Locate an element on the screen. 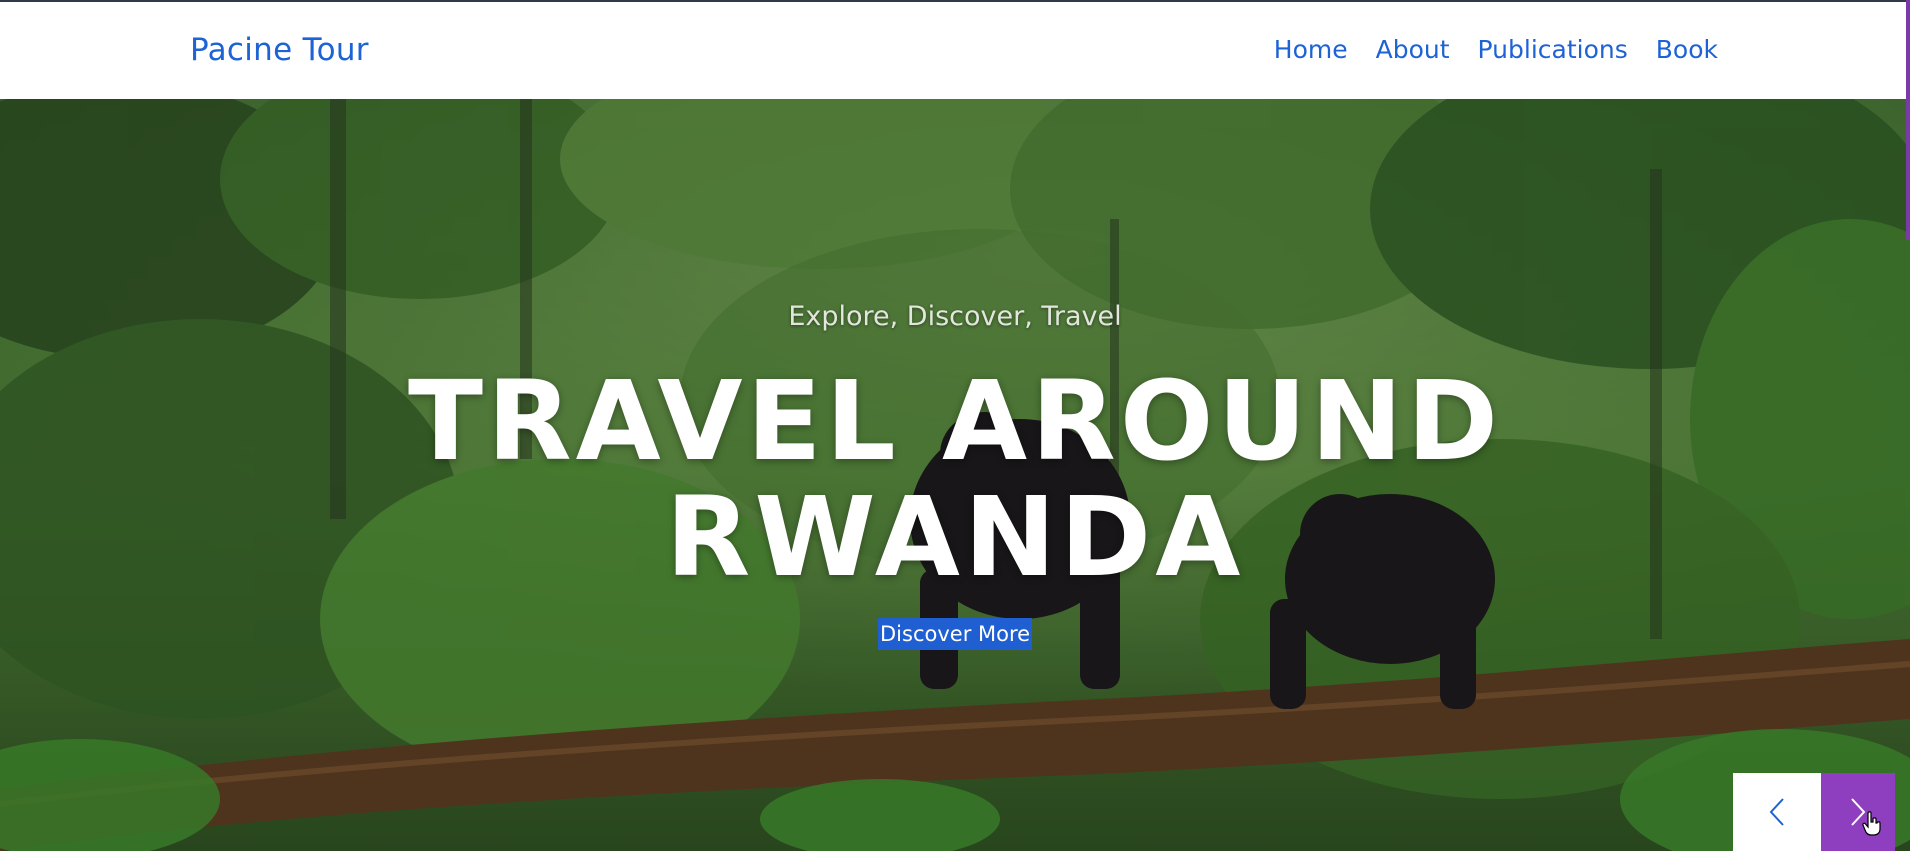  chevron-left-icon is located at coordinates (1776, 812).